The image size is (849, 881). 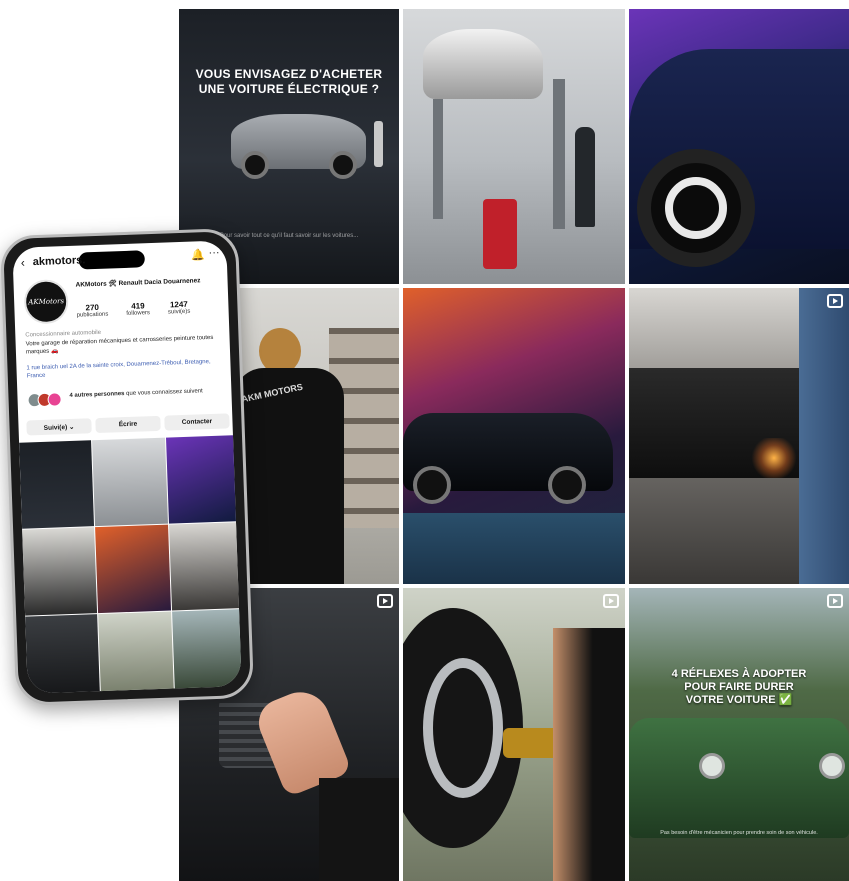 I want to click on sparks, so click(x=774, y=458).